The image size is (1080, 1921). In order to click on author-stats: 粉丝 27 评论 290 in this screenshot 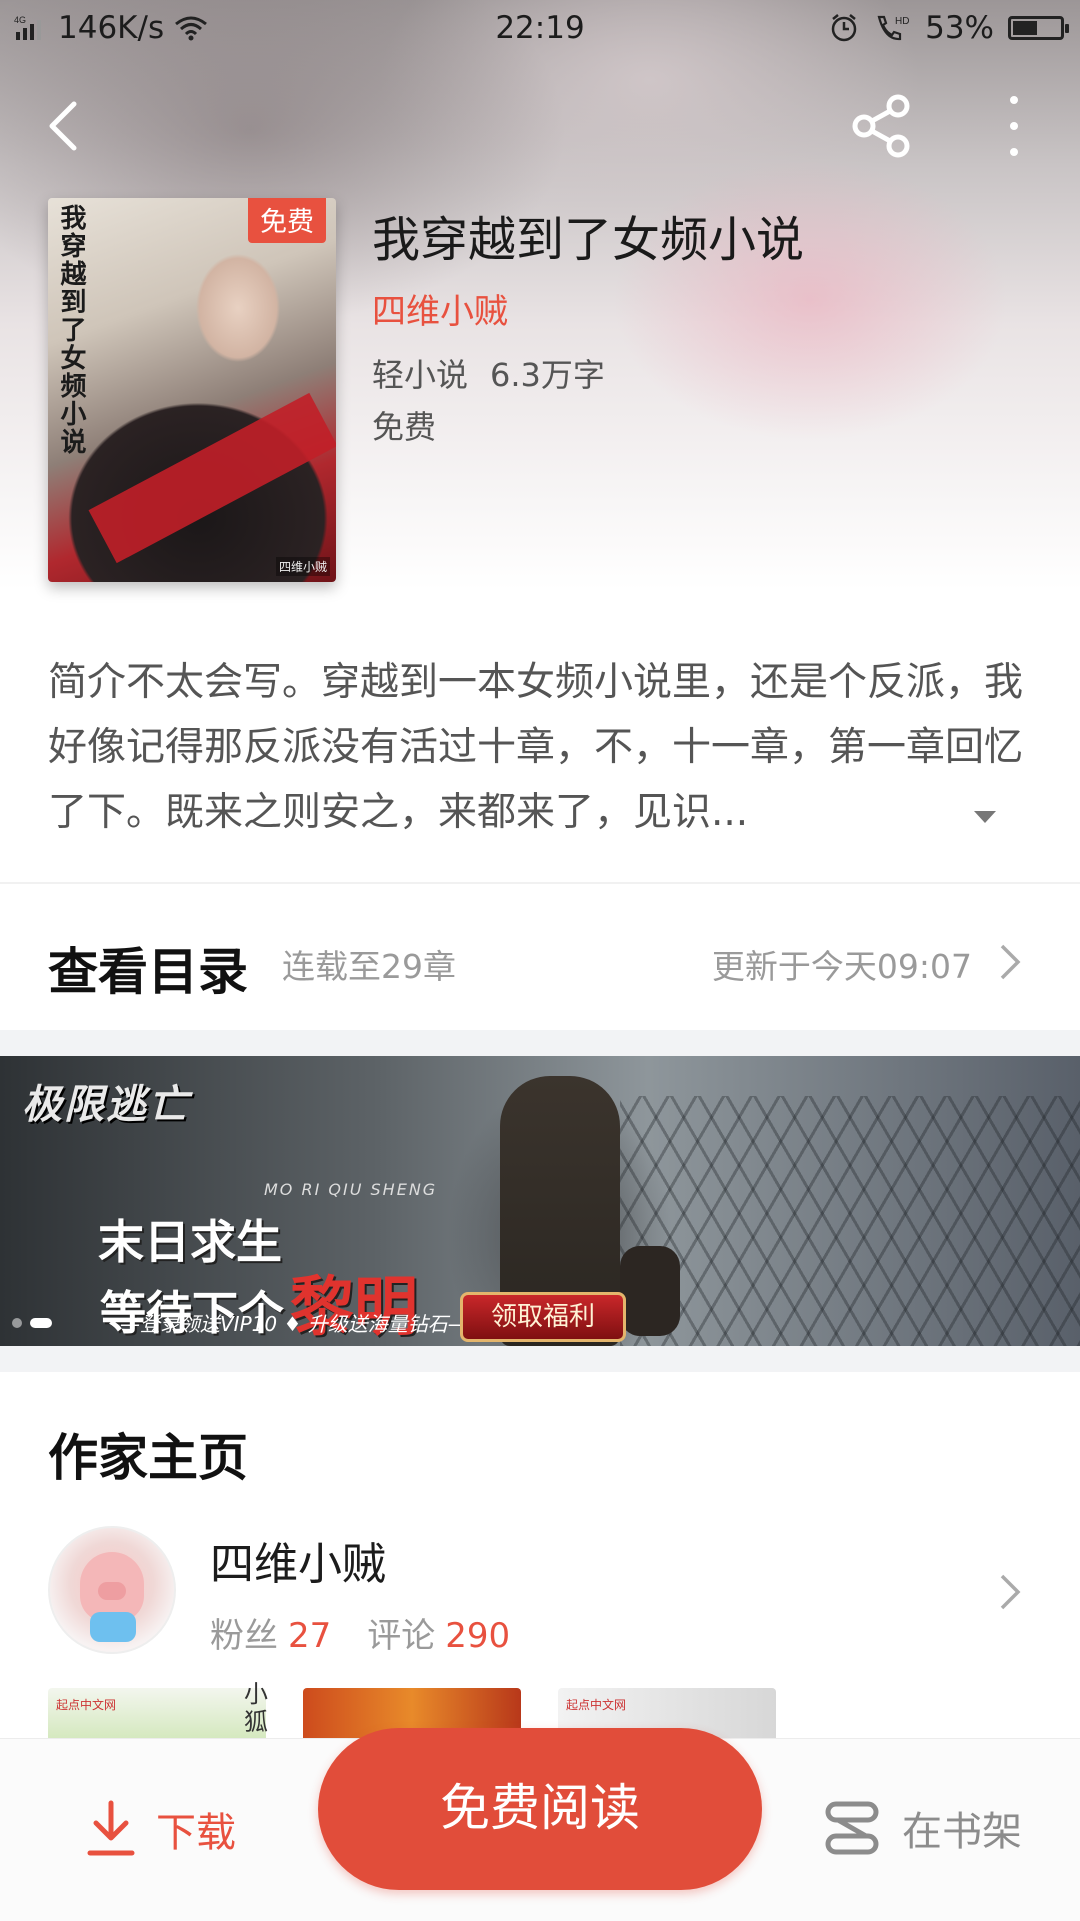, I will do `click(360, 1636)`.